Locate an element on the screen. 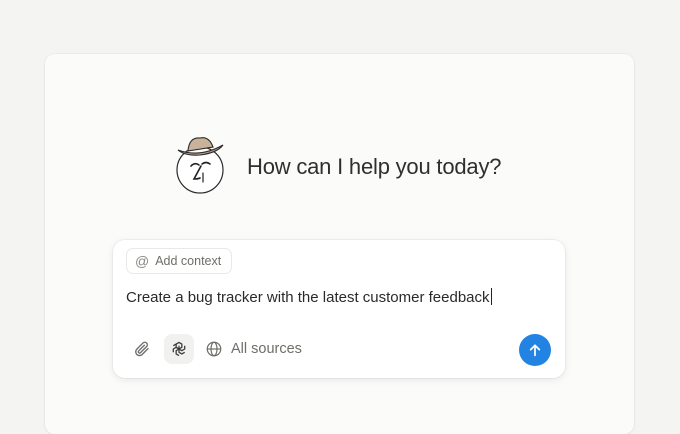 Image resolution: width=680 pixels, height=434 pixels. text-caret is located at coordinates (491, 296).